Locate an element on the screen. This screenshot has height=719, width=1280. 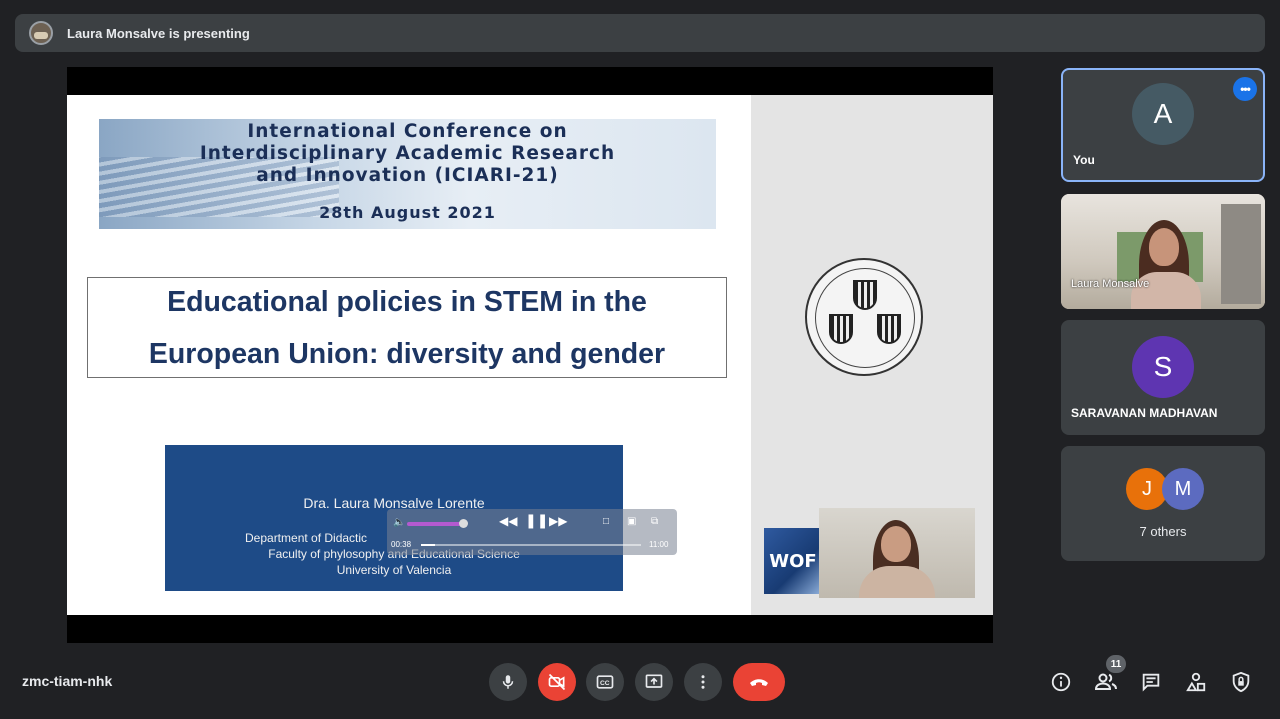
event-logo: WOF is located at coordinates (793, 561).